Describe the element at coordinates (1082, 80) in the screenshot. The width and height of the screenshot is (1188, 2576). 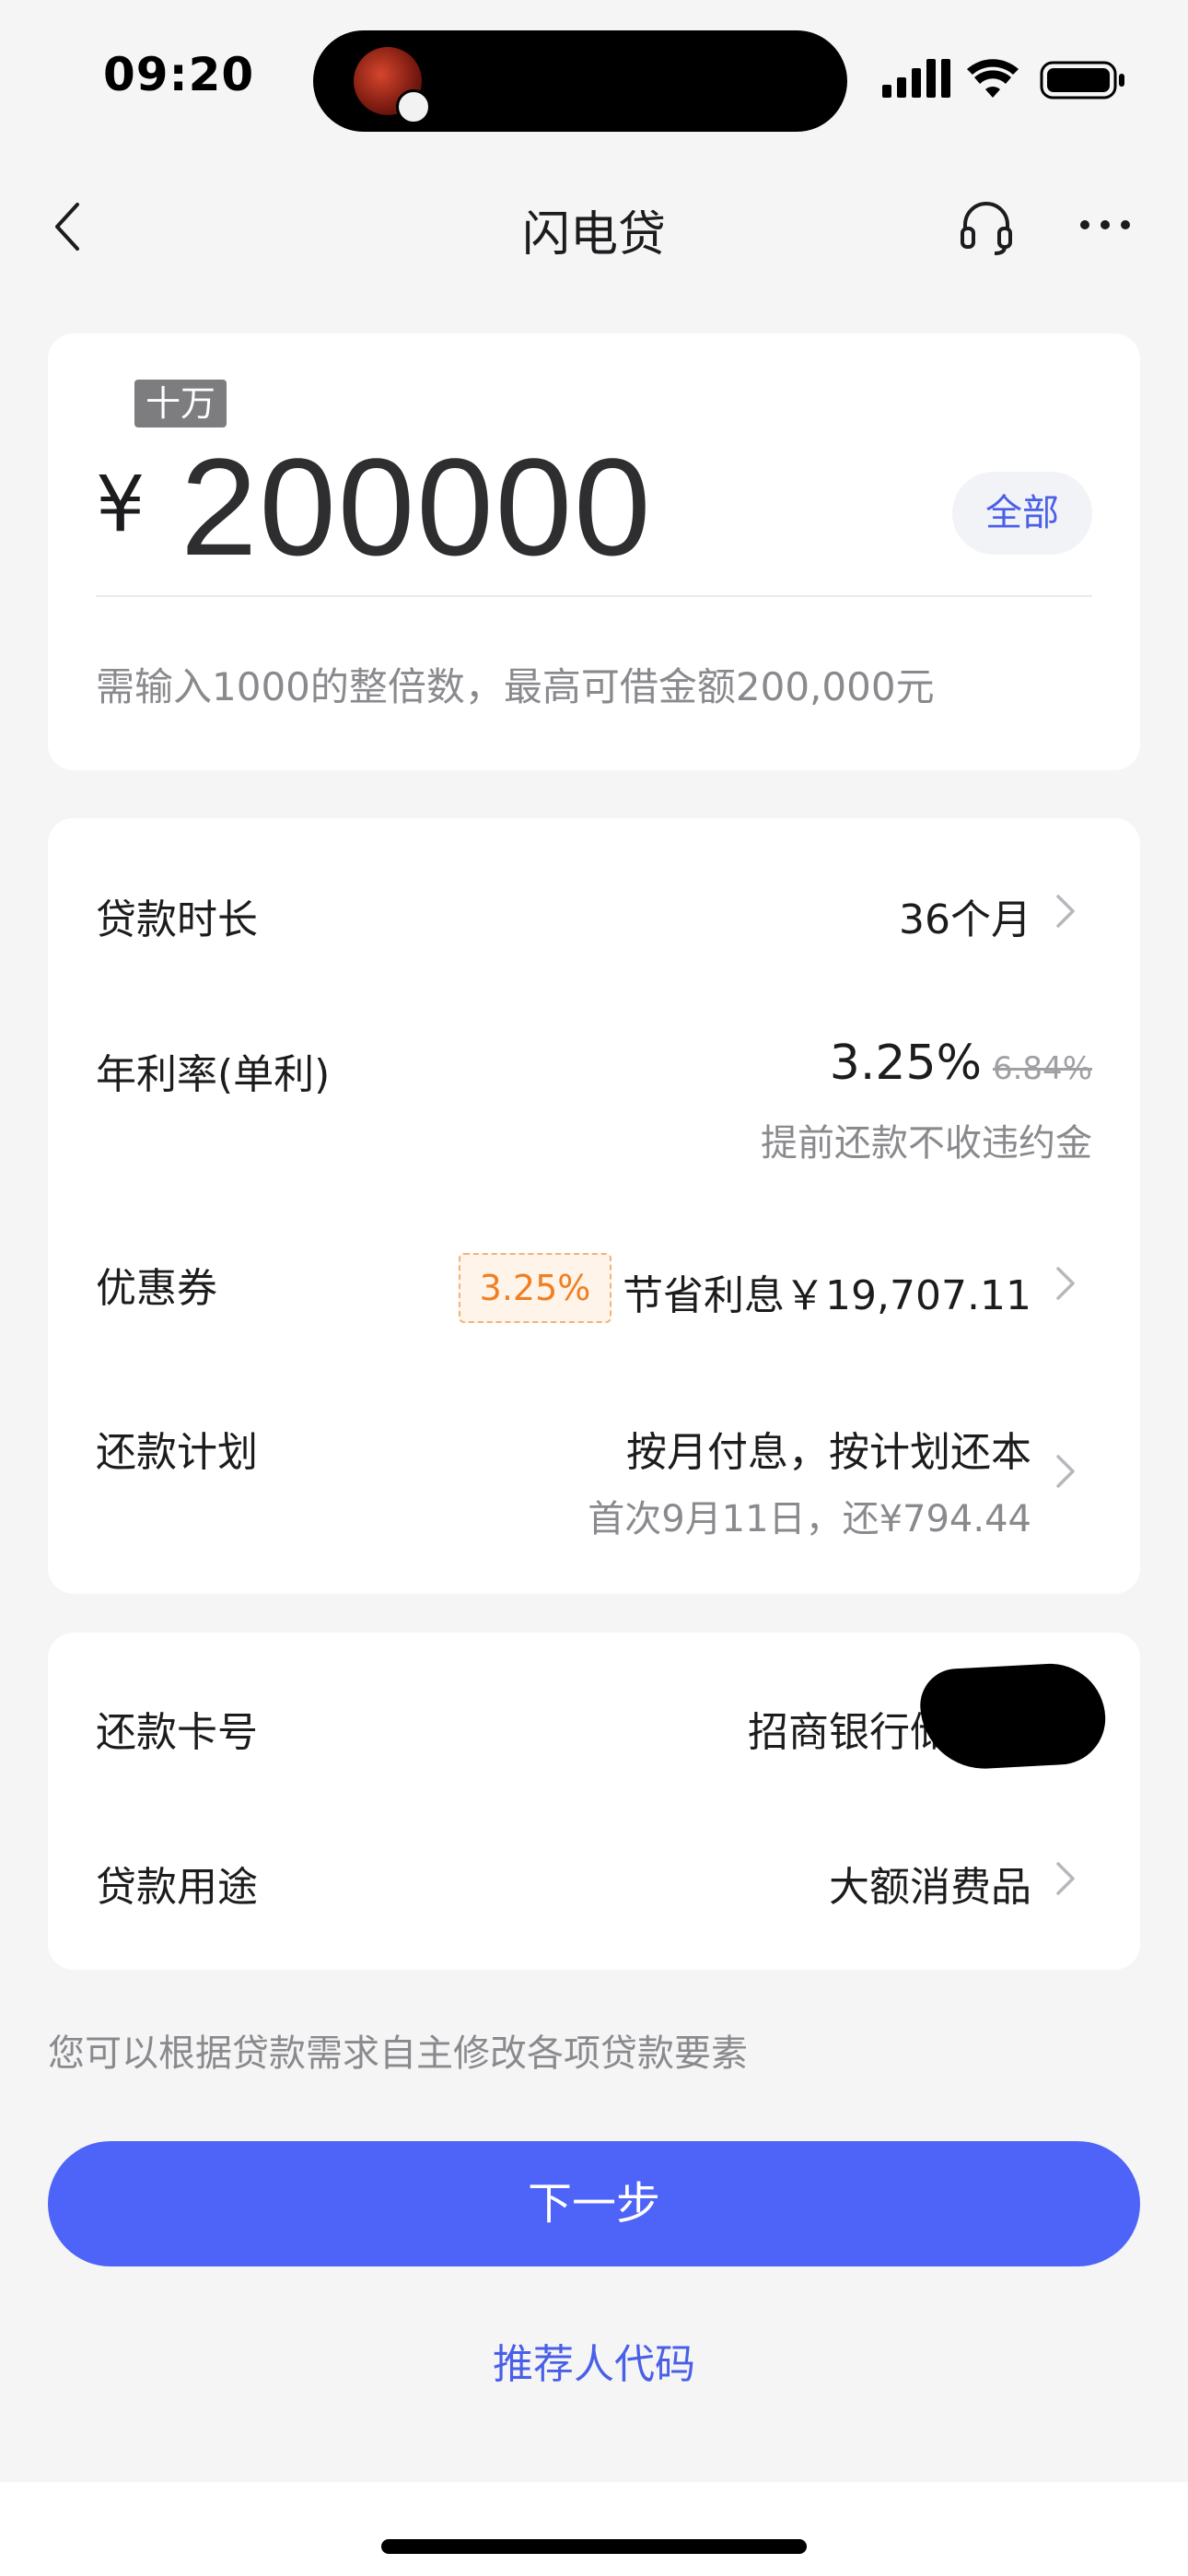
I see `battery-icon` at that location.